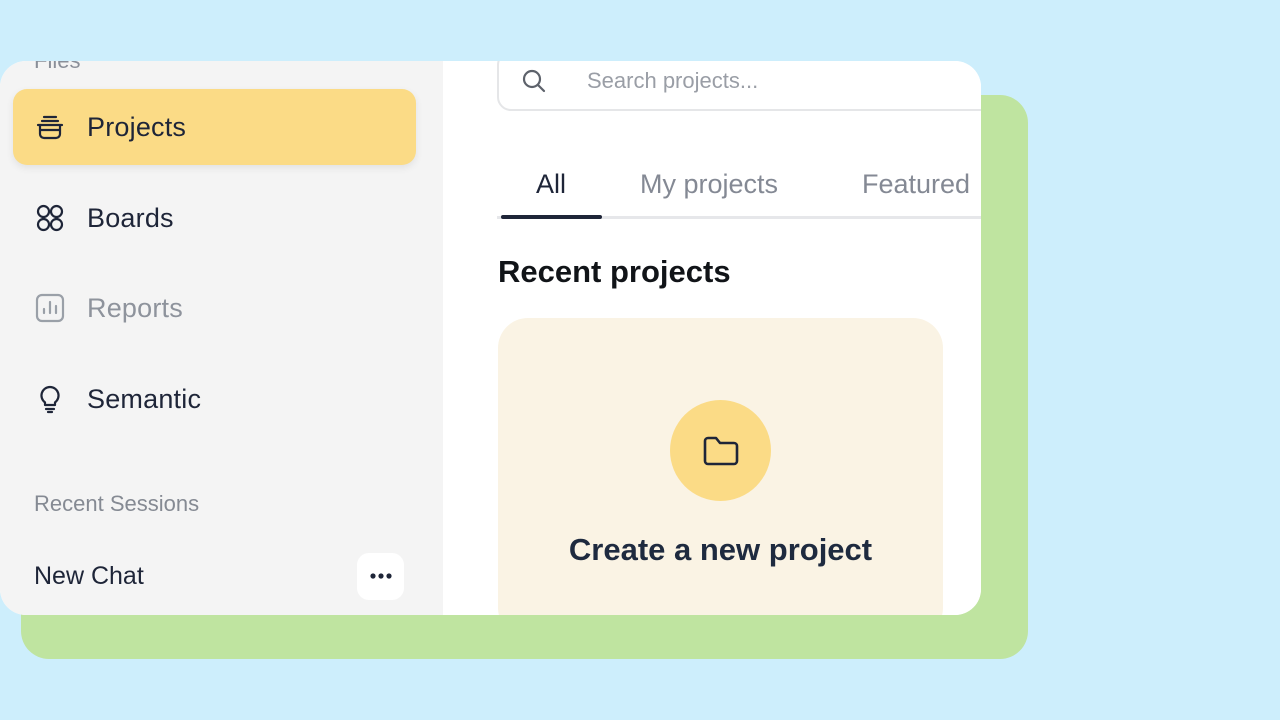 The image size is (1280, 720). Describe the element at coordinates (50, 308) in the screenshot. I see `bar-chart-icon` at that location.